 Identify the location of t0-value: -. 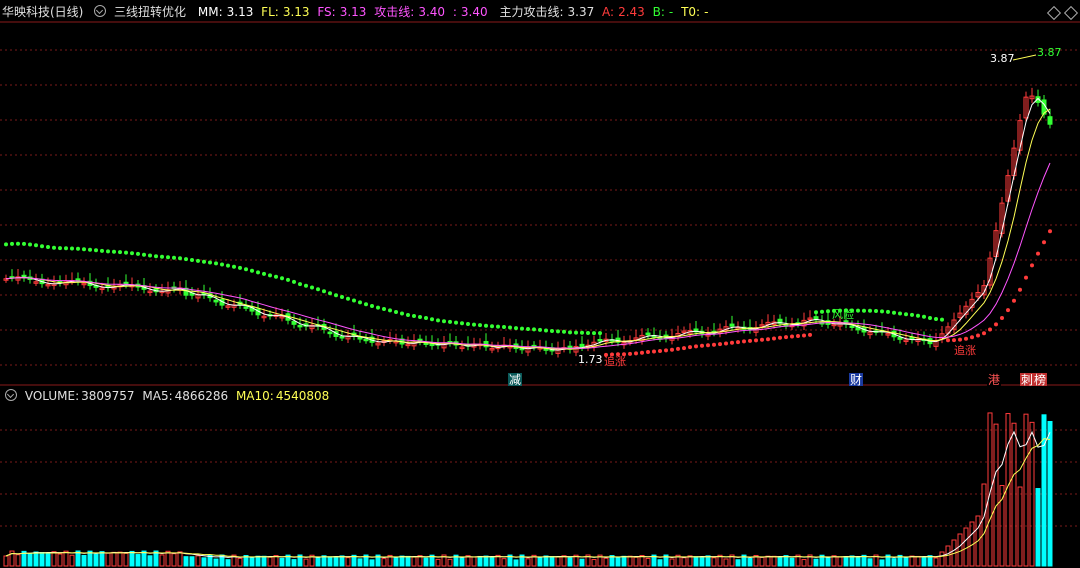
(706, 12).